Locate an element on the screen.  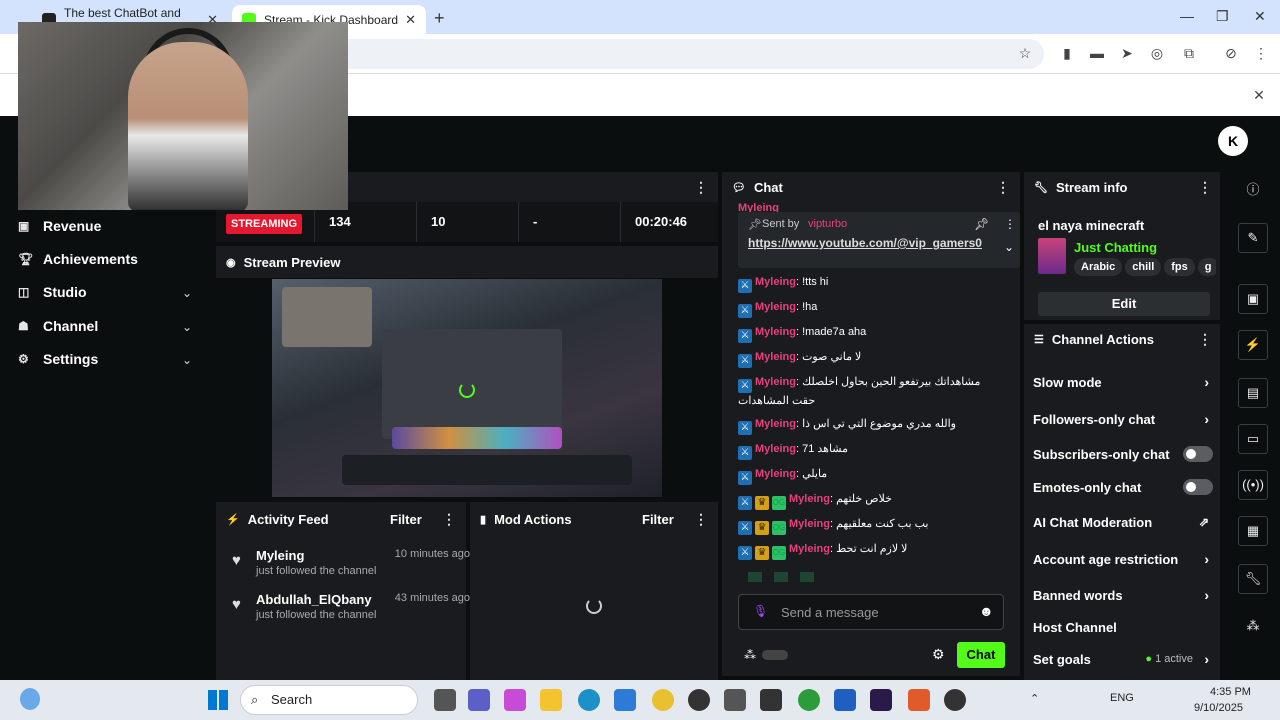
omnibox is located at coordinates (687, 54).